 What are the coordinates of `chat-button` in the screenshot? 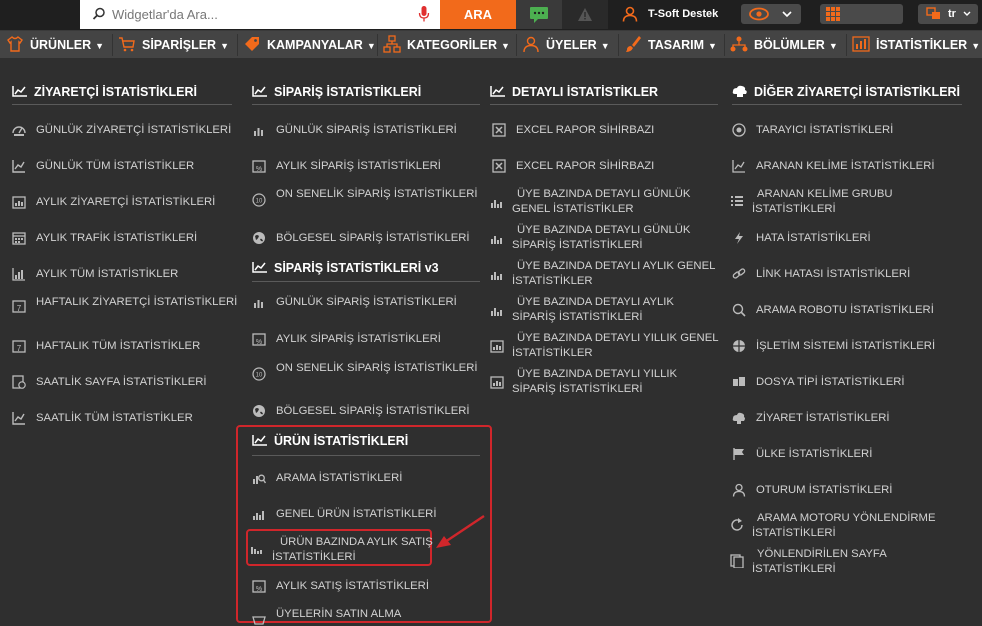 It's located at (539, 14).